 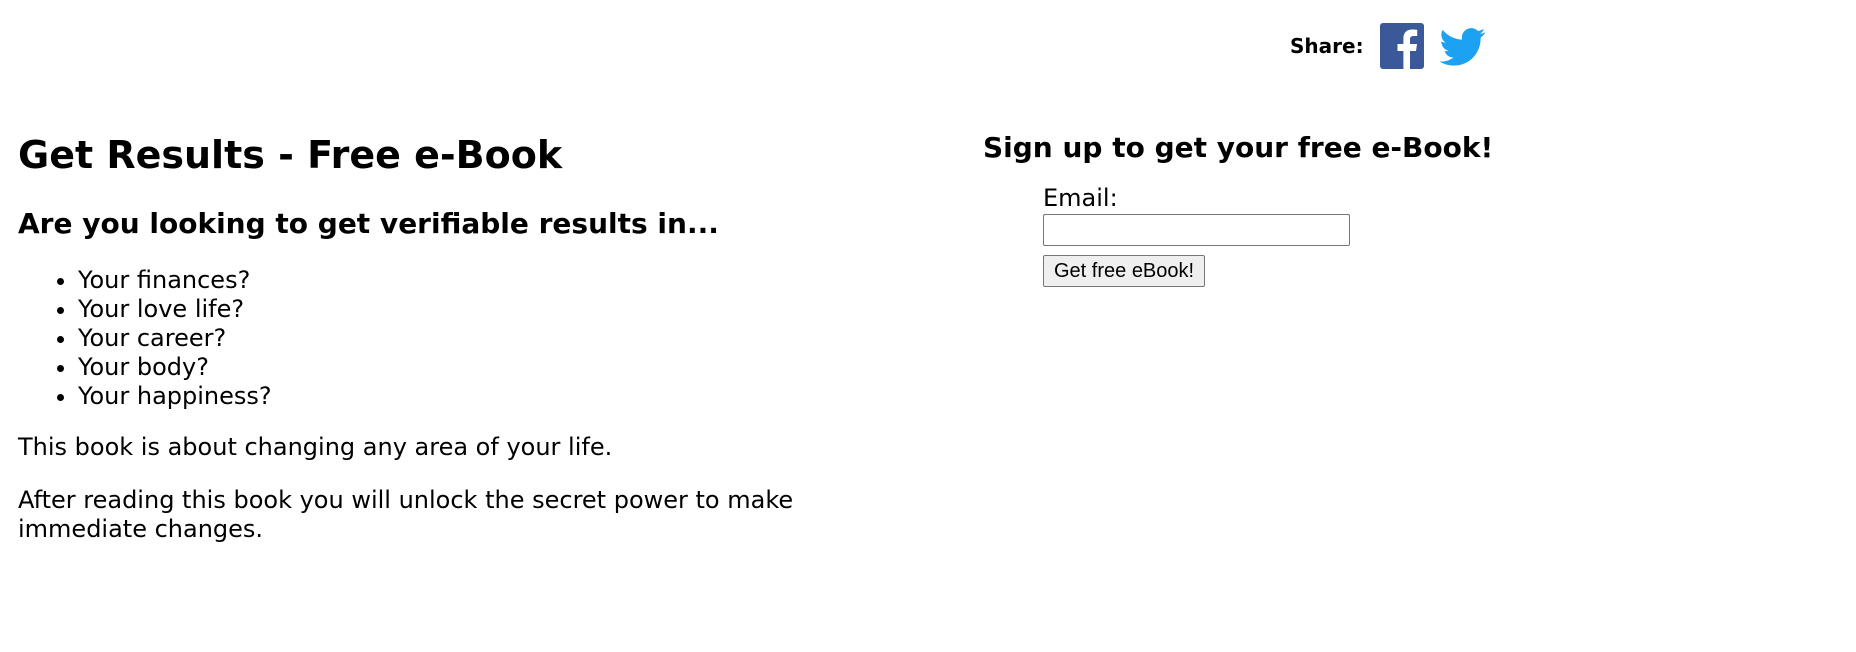 What do you see at coordinates (290, 155) in the screenshot?
I see `page-title: Get Results - Free e-Book` at bounding box center [290, 155].